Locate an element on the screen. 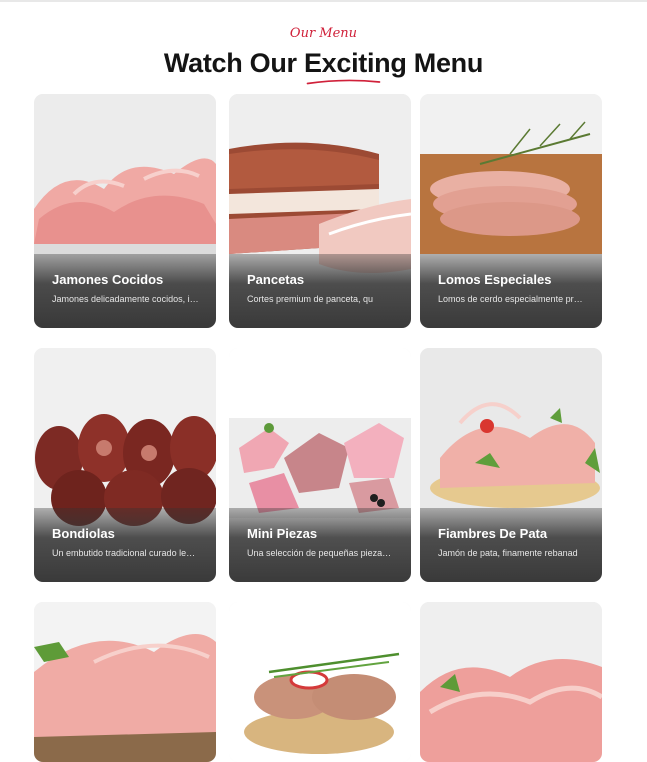 The image size is (647, 762). card-title: Bondiolas is located at coordinates (83, 533).